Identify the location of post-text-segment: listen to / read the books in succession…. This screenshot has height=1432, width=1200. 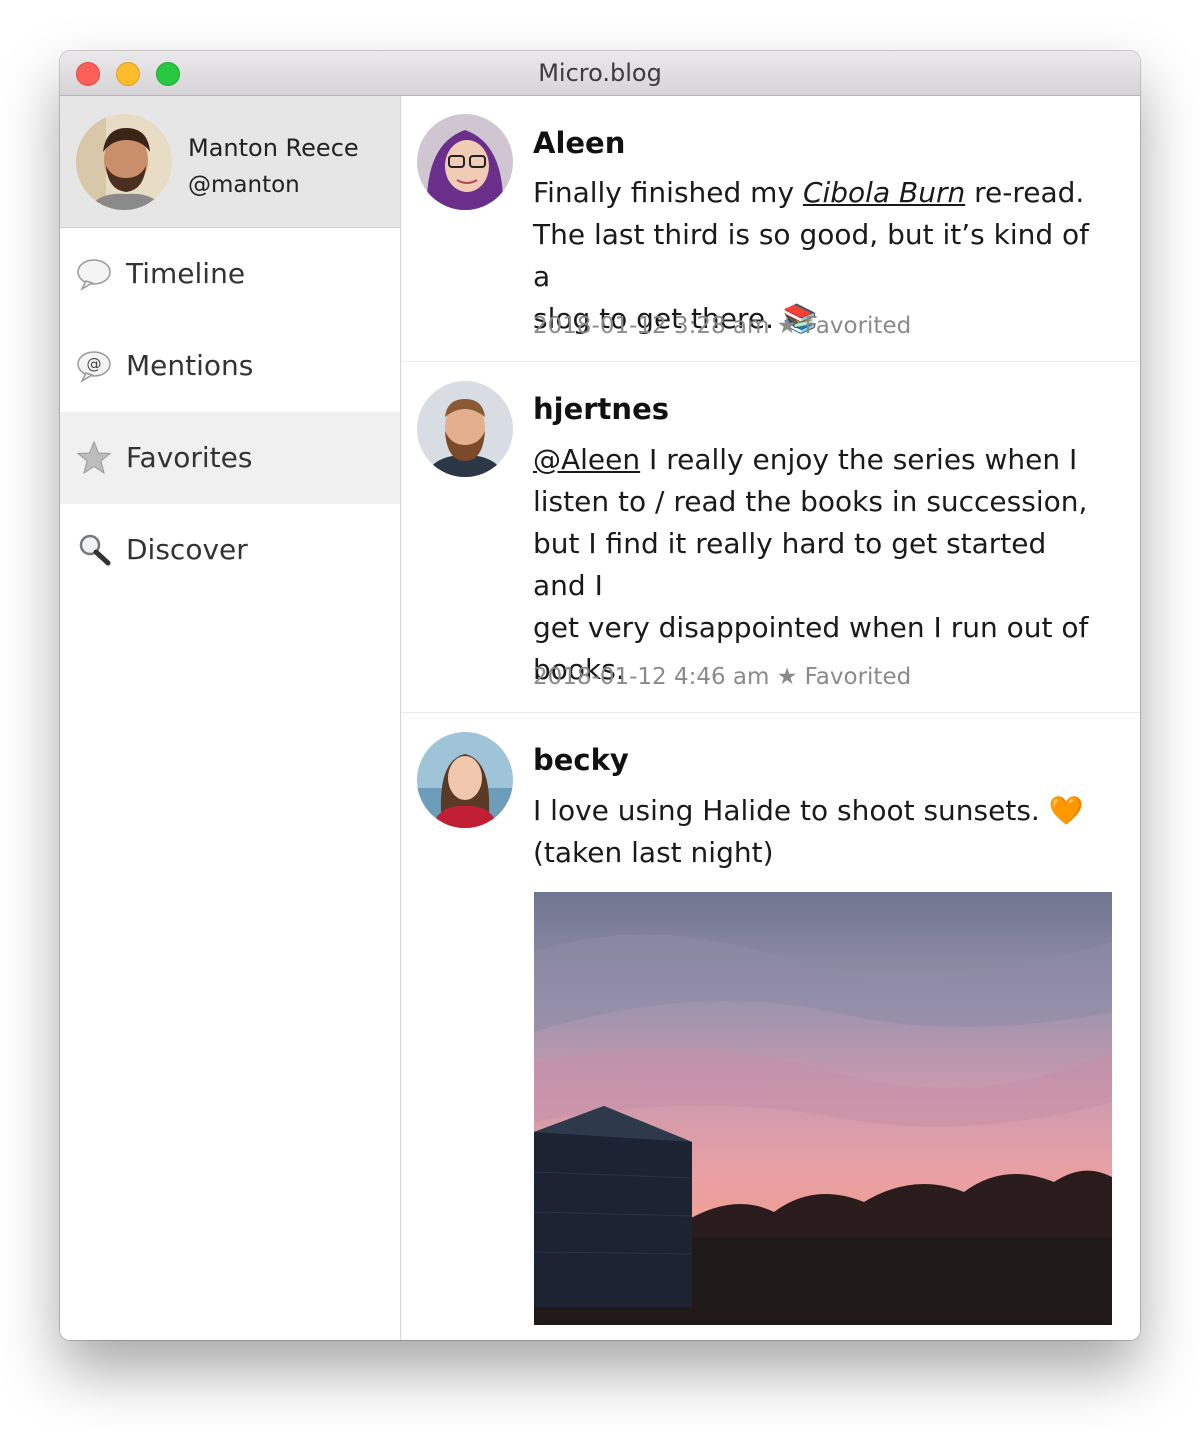
(810, 501).